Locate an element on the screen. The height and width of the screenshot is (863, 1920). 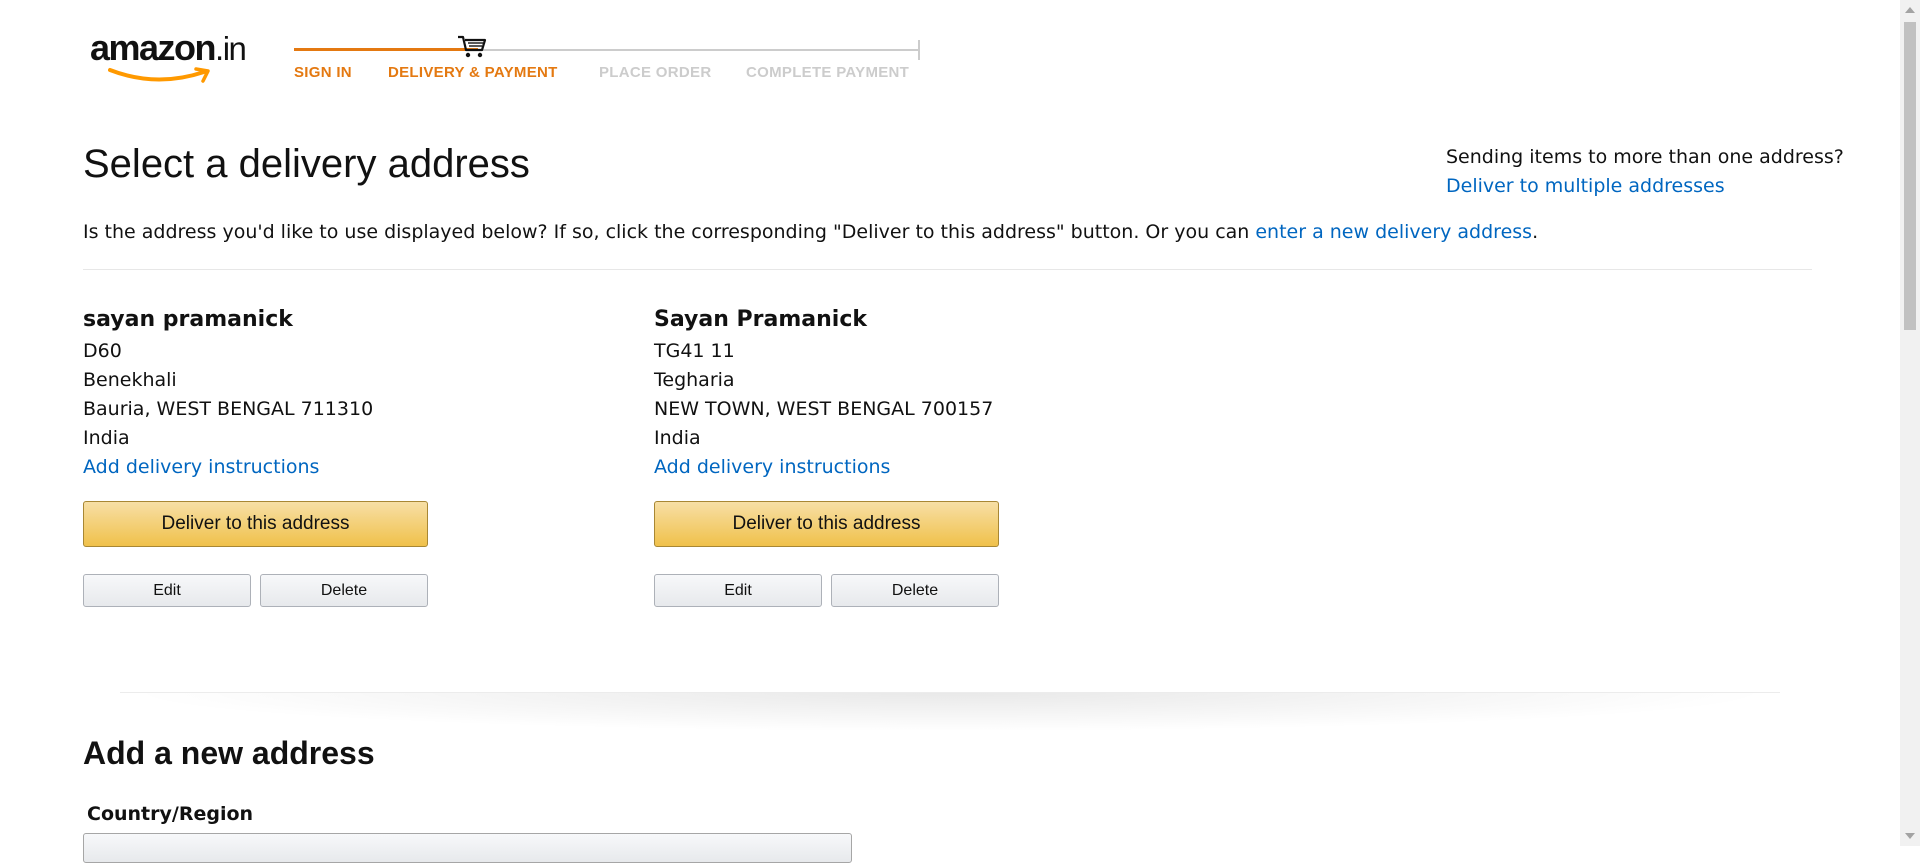
progress-end-marker is located at coordinates (919, 50).